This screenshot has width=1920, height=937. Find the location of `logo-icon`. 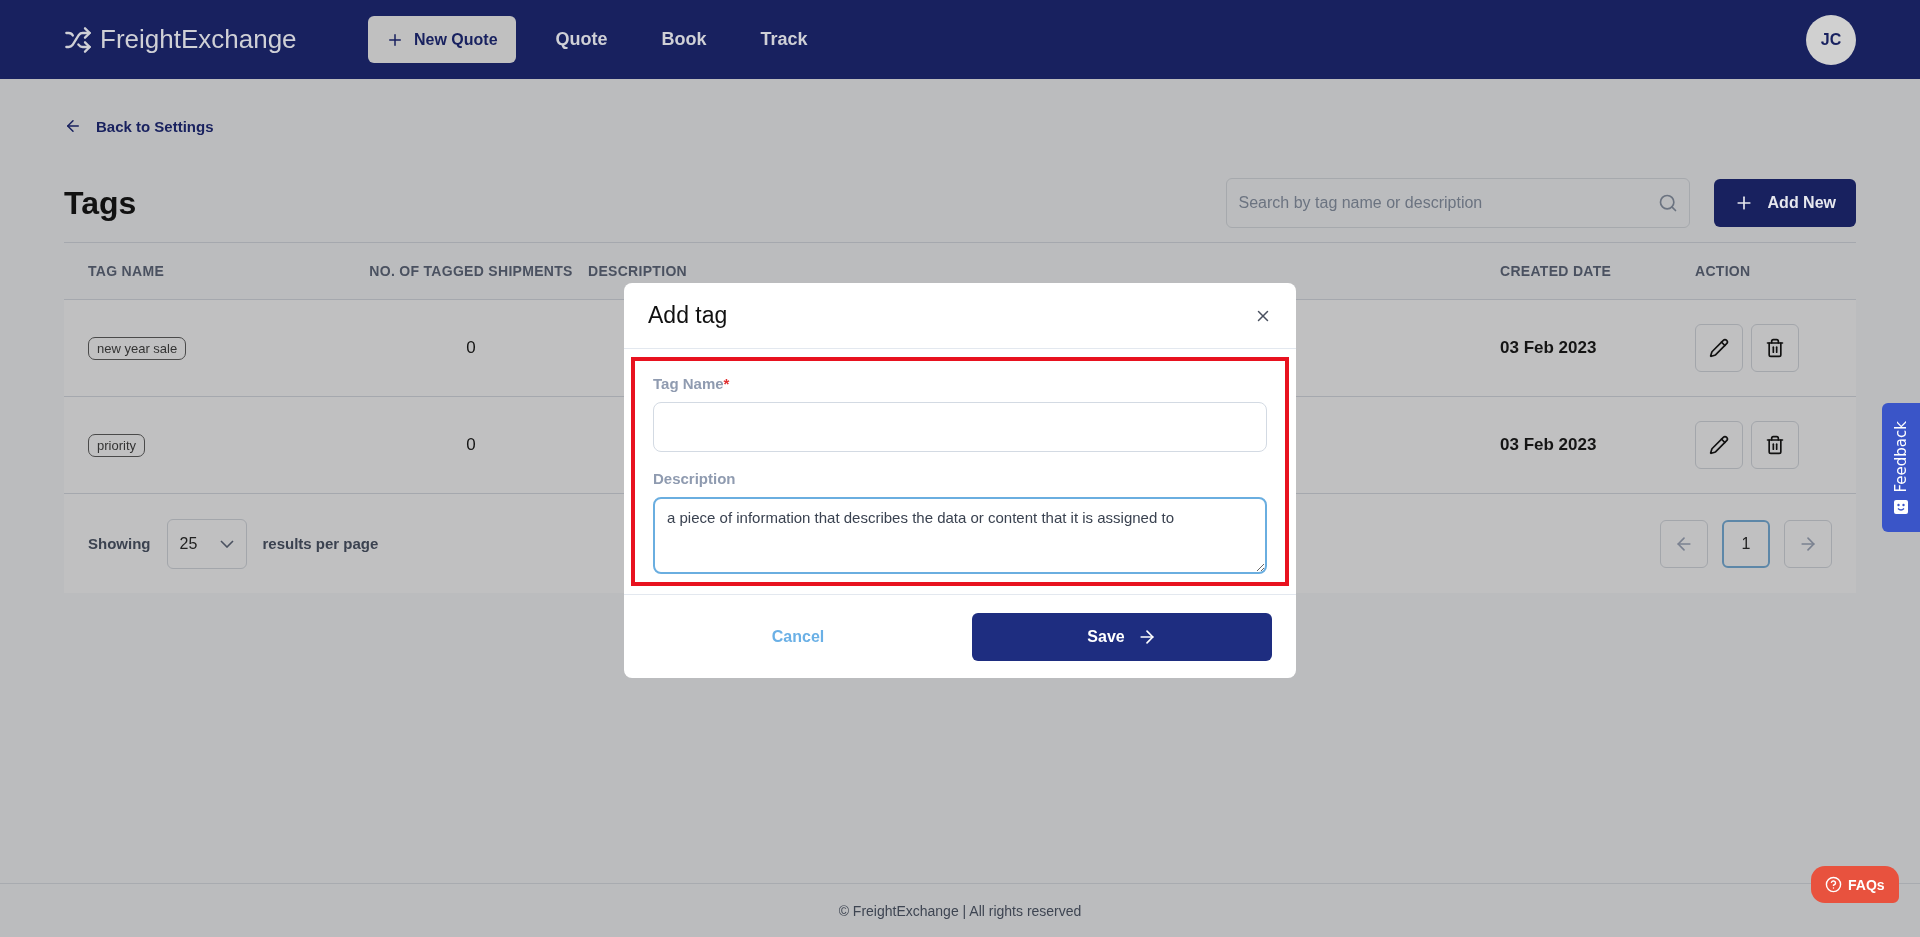

logo-icon is located at coordinates (78, 39).